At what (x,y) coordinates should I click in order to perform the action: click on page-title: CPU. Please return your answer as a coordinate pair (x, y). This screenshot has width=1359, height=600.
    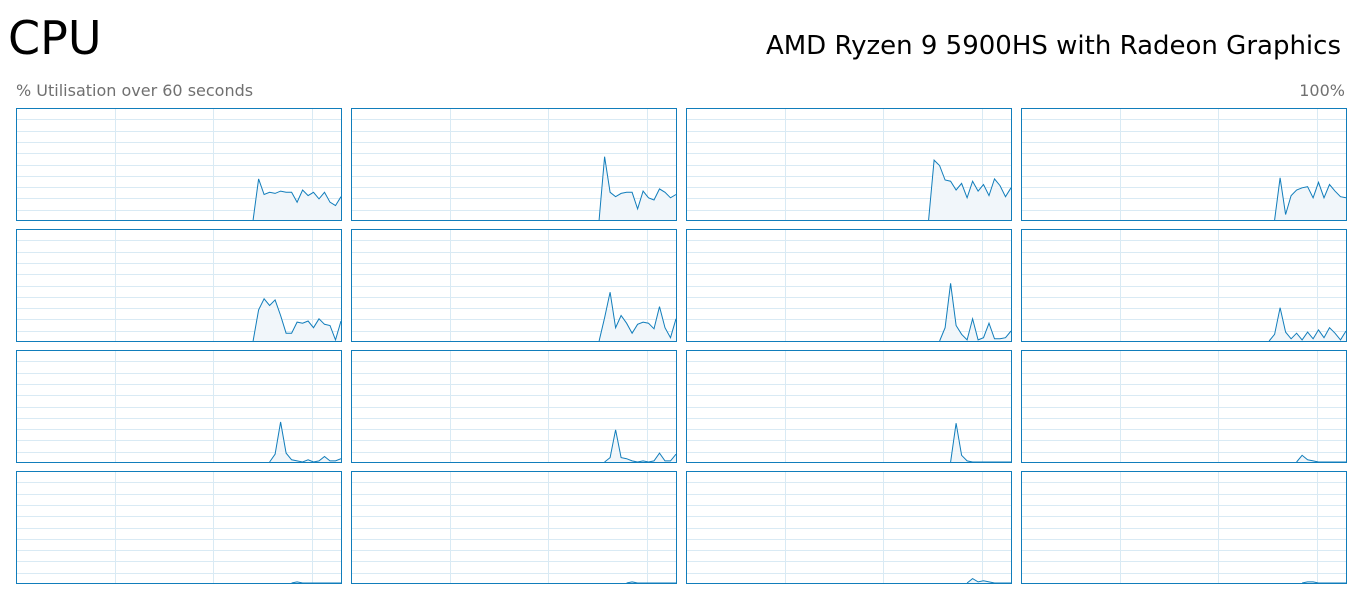
    Looking at the image, I should click on (55, 38).